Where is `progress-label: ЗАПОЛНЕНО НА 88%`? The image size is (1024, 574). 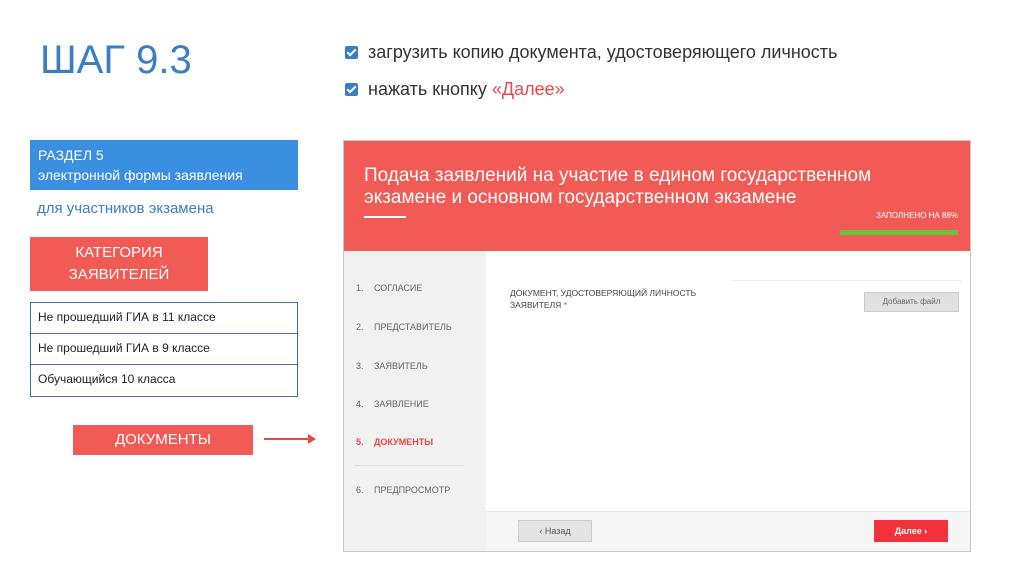 progress-label: ЗАПОЛНЕНО НА 88% is located at coordinates (917, 215).